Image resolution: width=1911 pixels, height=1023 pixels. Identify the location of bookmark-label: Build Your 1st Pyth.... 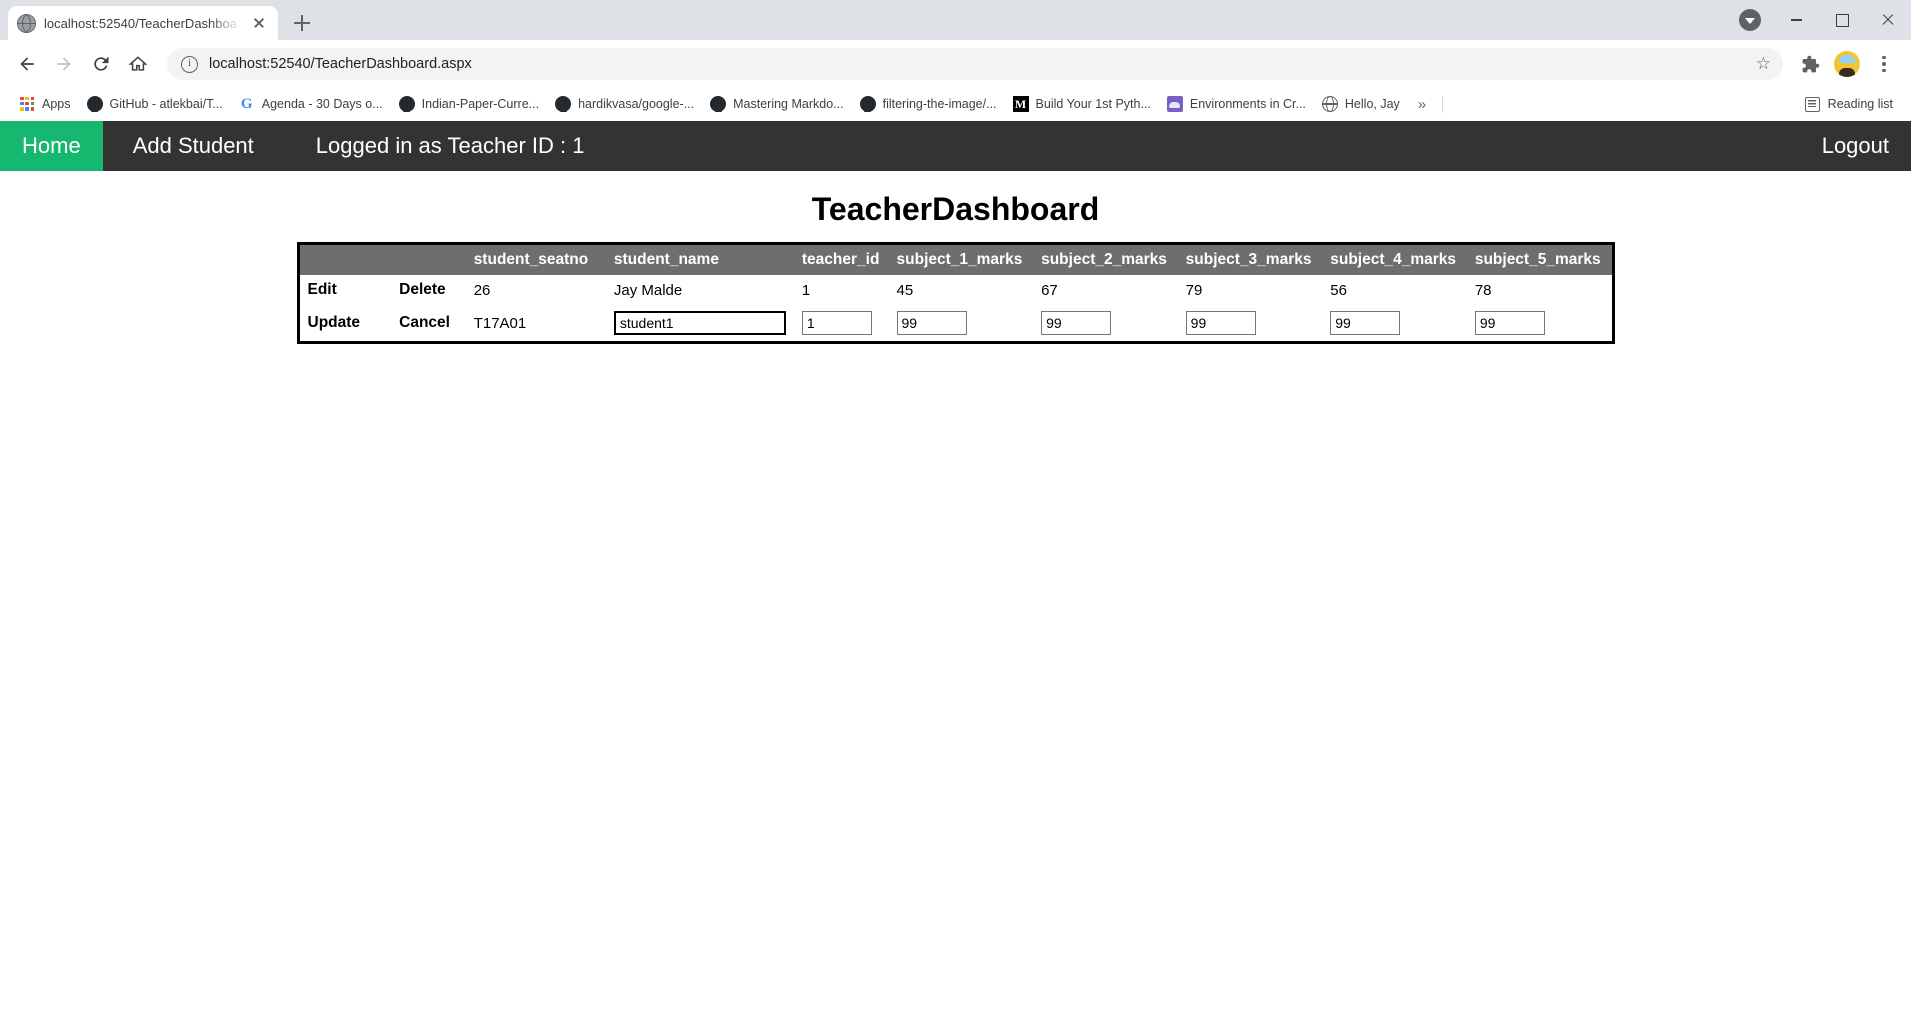
(1093, 104).